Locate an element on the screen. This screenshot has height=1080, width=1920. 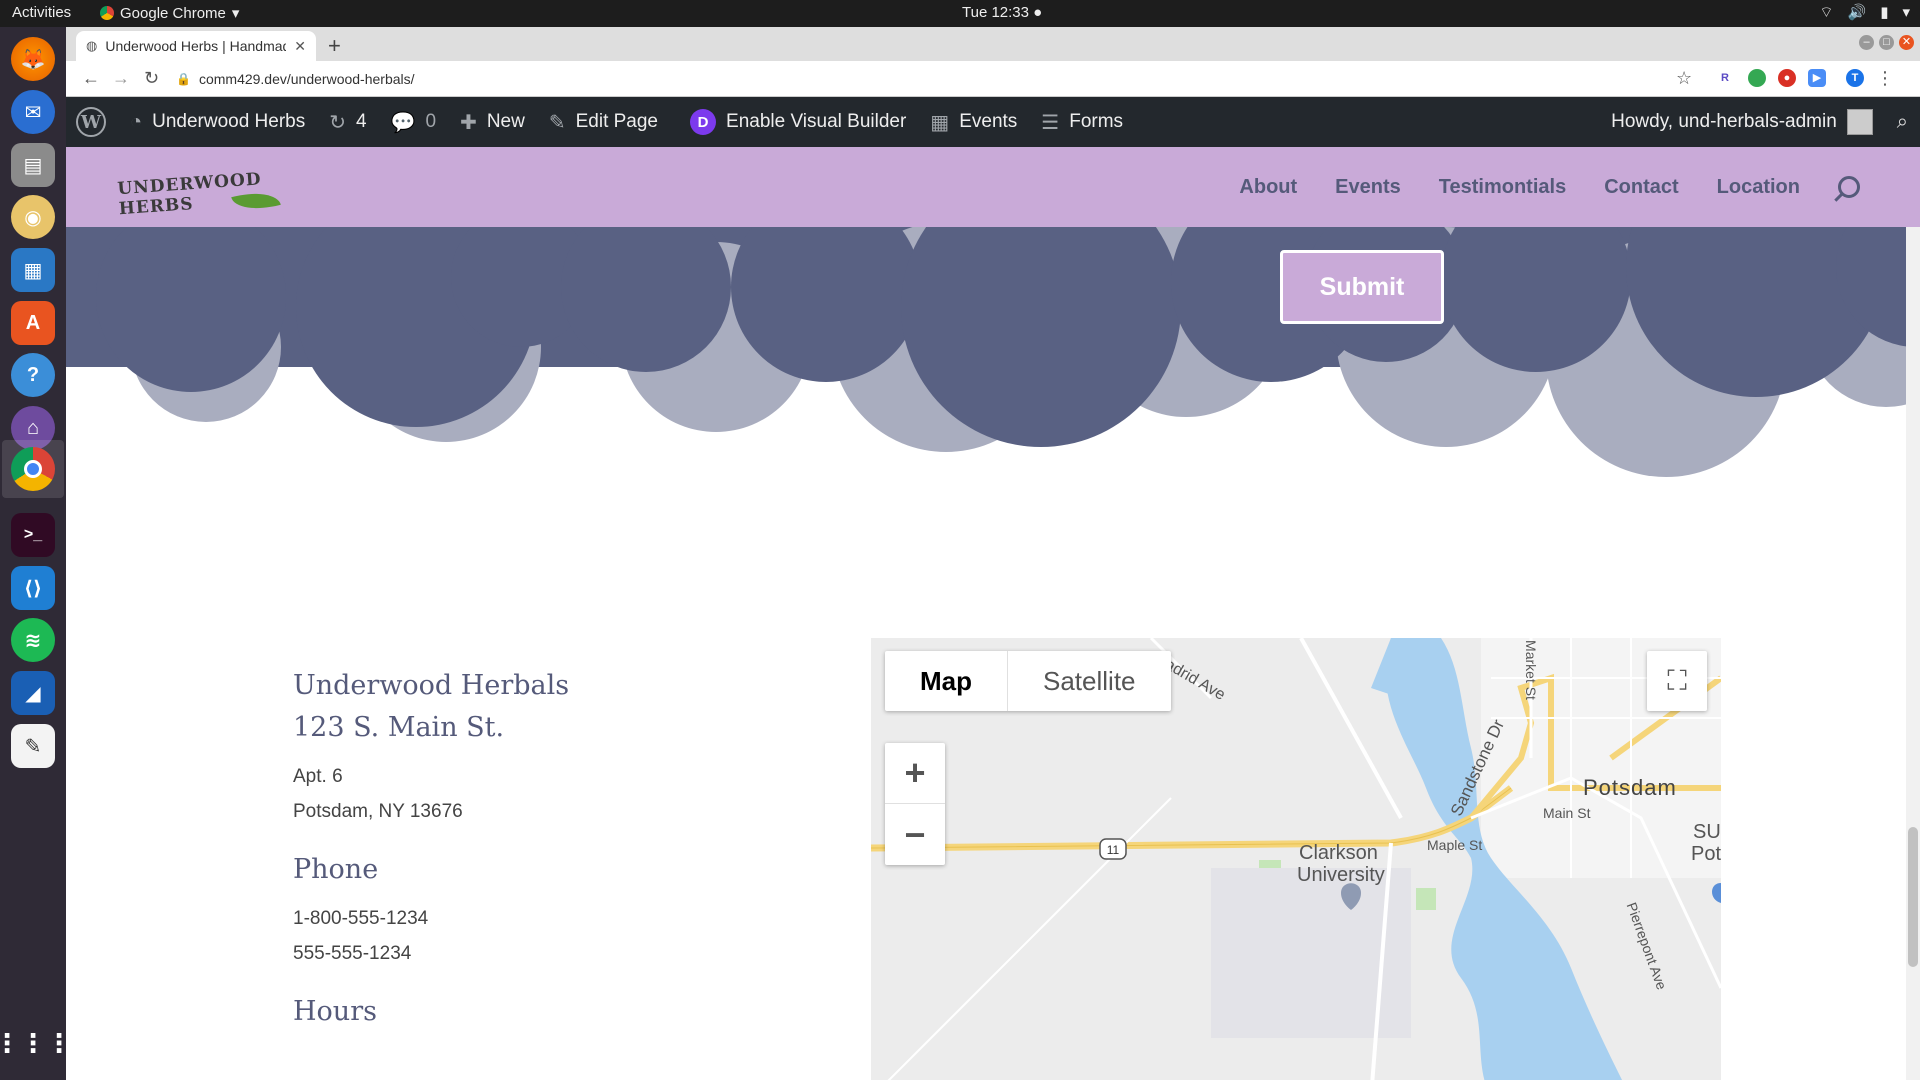
dock: 🦊 ✉ ▤ ◉ ▦ A ? ⌂ >_ ⟨⟩ ≋ ◢ ✎ ⋮⋮⋮ is located at coordinates (36, 553).